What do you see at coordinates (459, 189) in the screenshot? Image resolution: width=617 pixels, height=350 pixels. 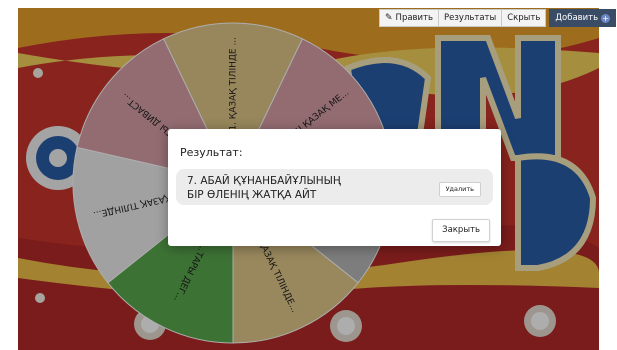 I see `delete-button: Удалить` at bounding box center [459, 189].